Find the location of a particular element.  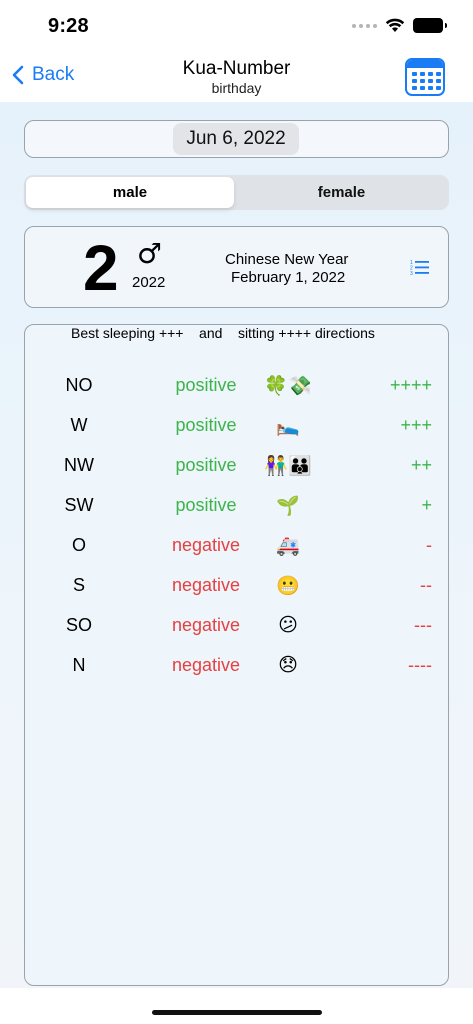

clover-money-icon: 🍀💸 is located at coordinates (288, 386).